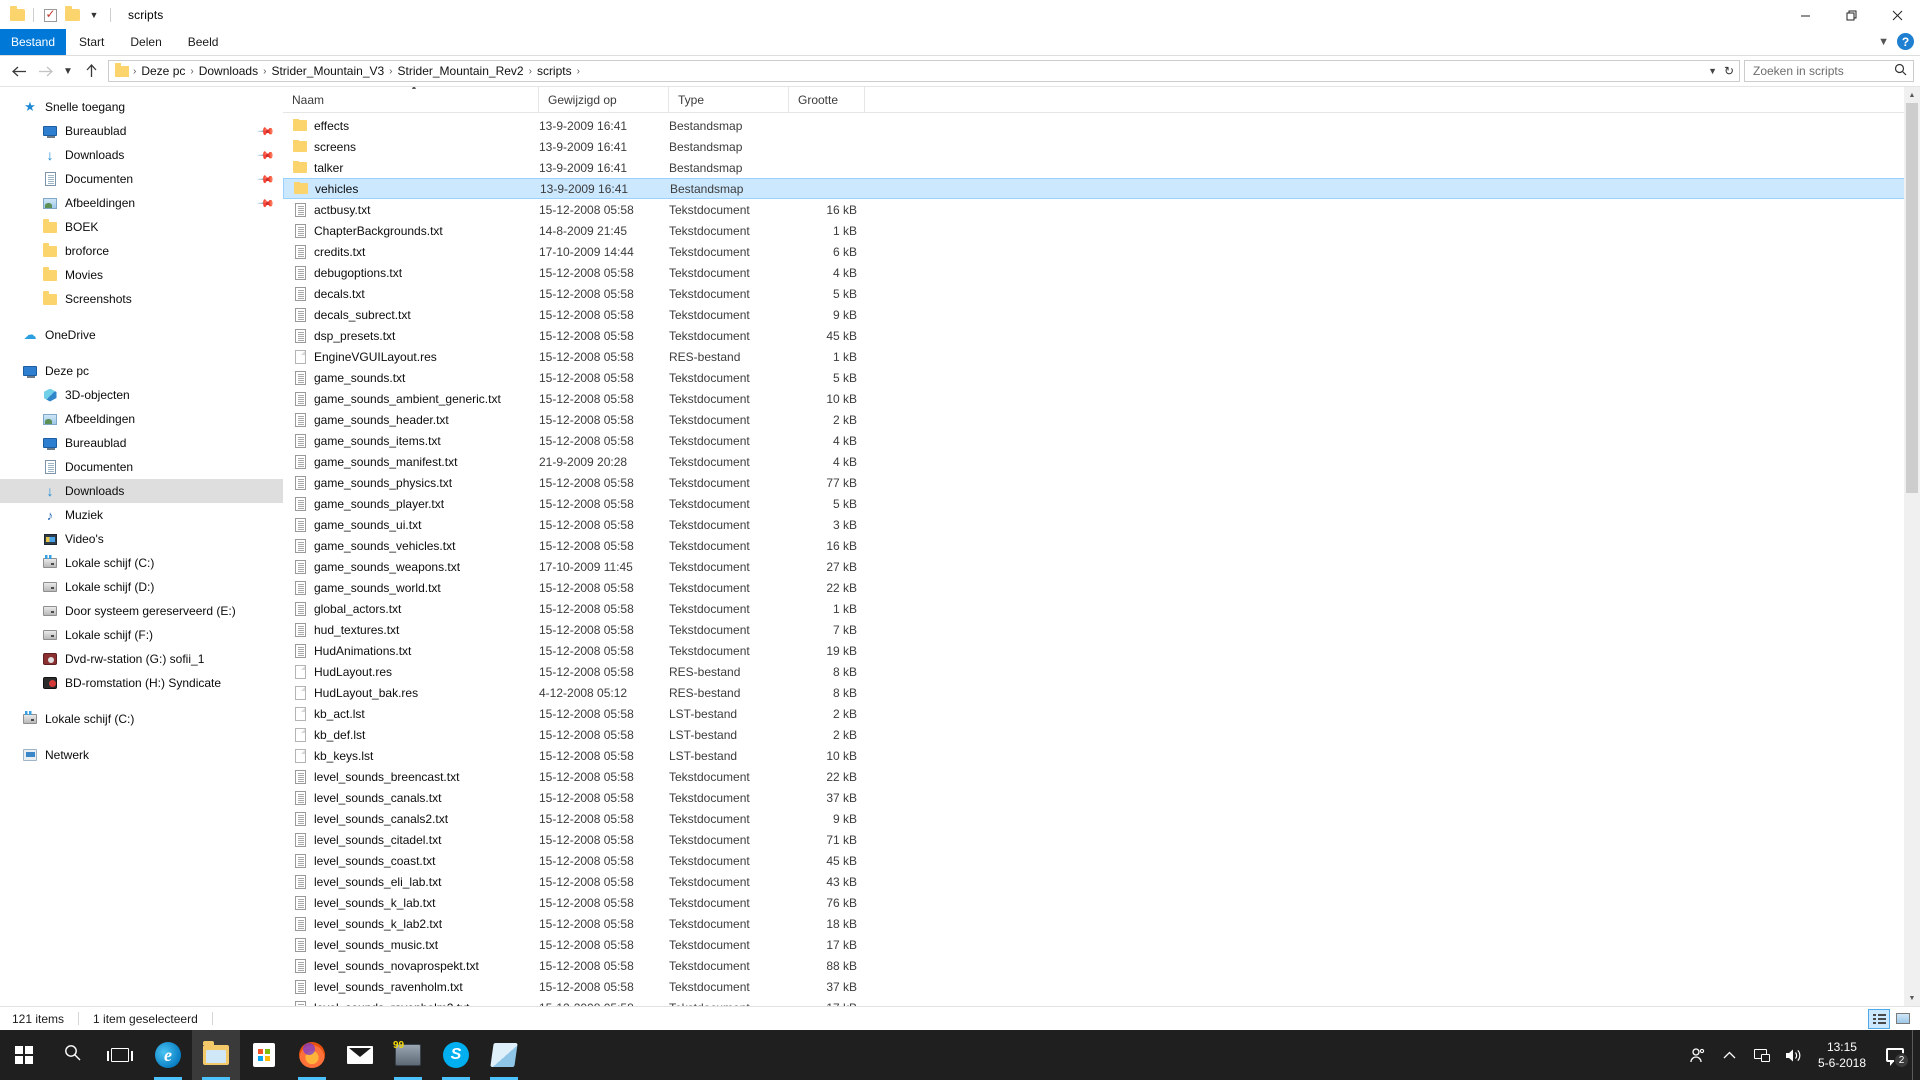  Describe the element at coordinates (1101, 188) in the screenshot. I see `table-row: vehicles 13-9-2009 16:41 Bestandsmap` at that location.